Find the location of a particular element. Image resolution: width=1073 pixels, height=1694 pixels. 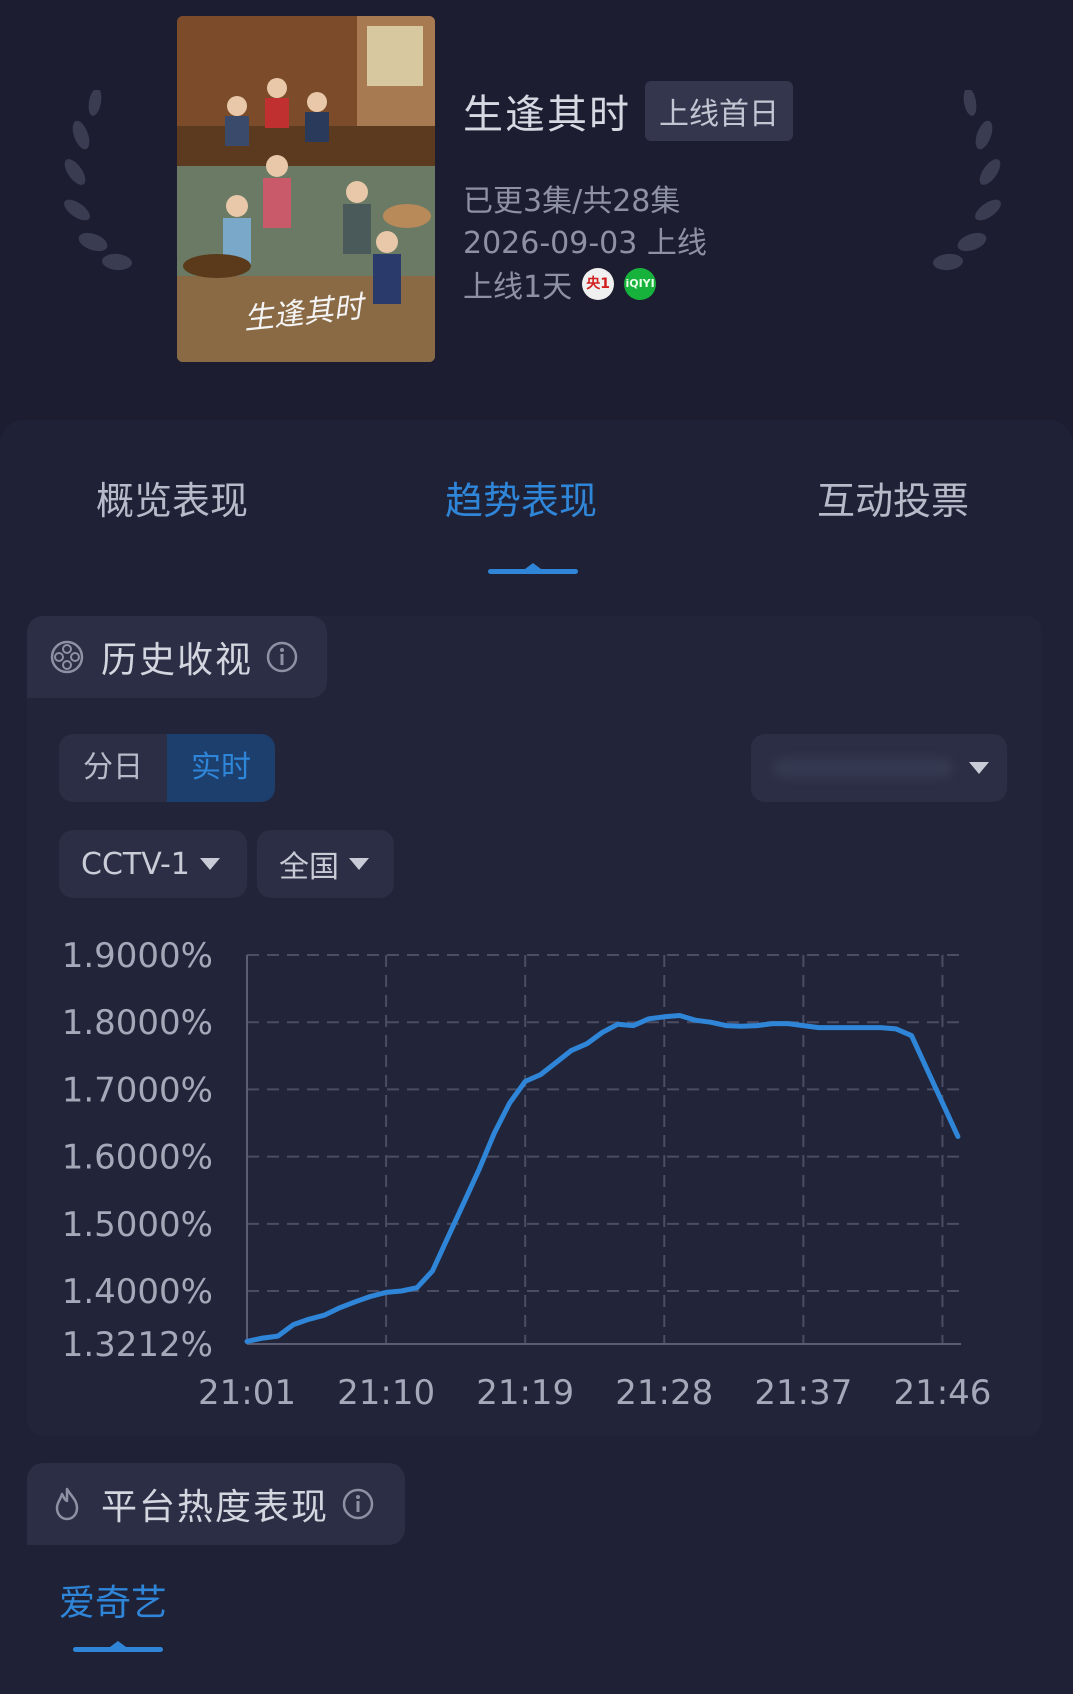

flame-icon is located at coordinates (67, 1504).